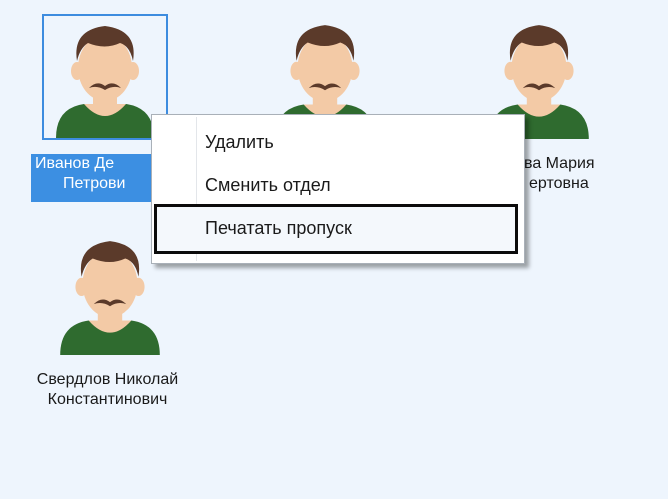  Describe the element at coordinates (239, 142) in the screenshot. I see `menu-item-delete: Удалить` at that location.